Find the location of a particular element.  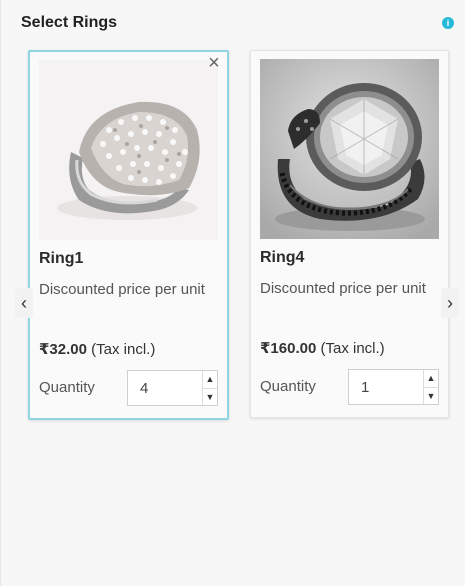

product-name: Ring1 is located at coordinates (61, 258).